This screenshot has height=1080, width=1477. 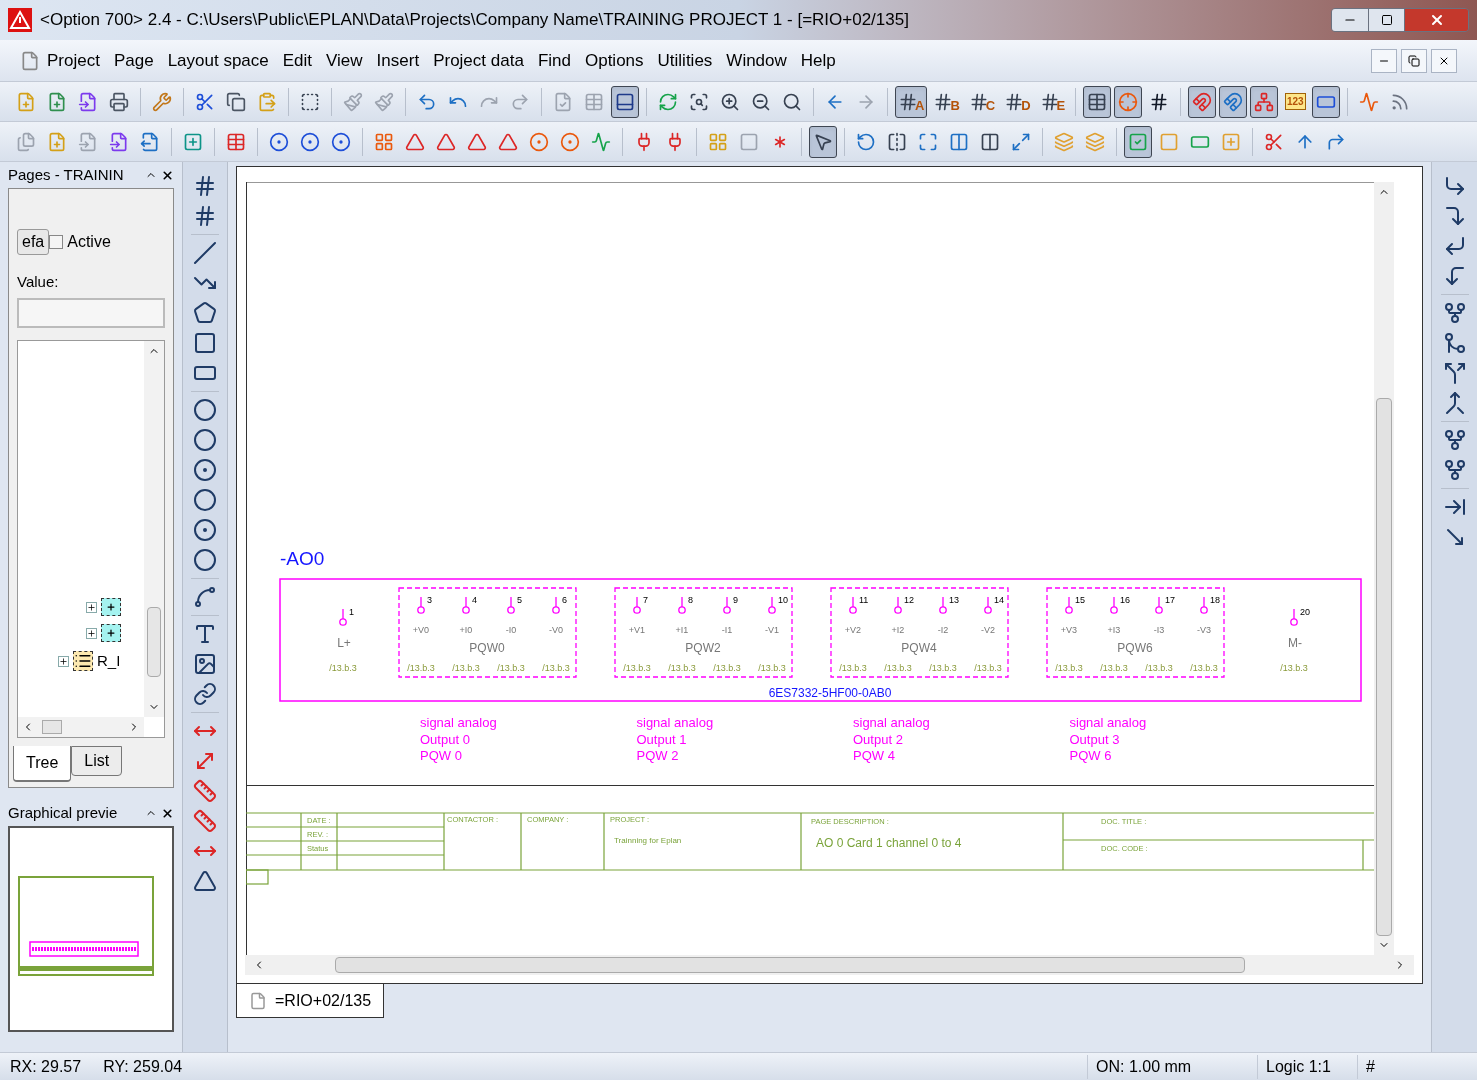 I want to click on channel-note: signal analog Output 0 PQW 0, so click(x=458, y=739).